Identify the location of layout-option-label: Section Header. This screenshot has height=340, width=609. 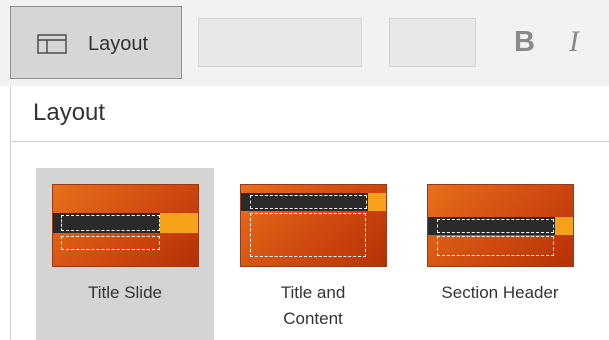
(500, 292).